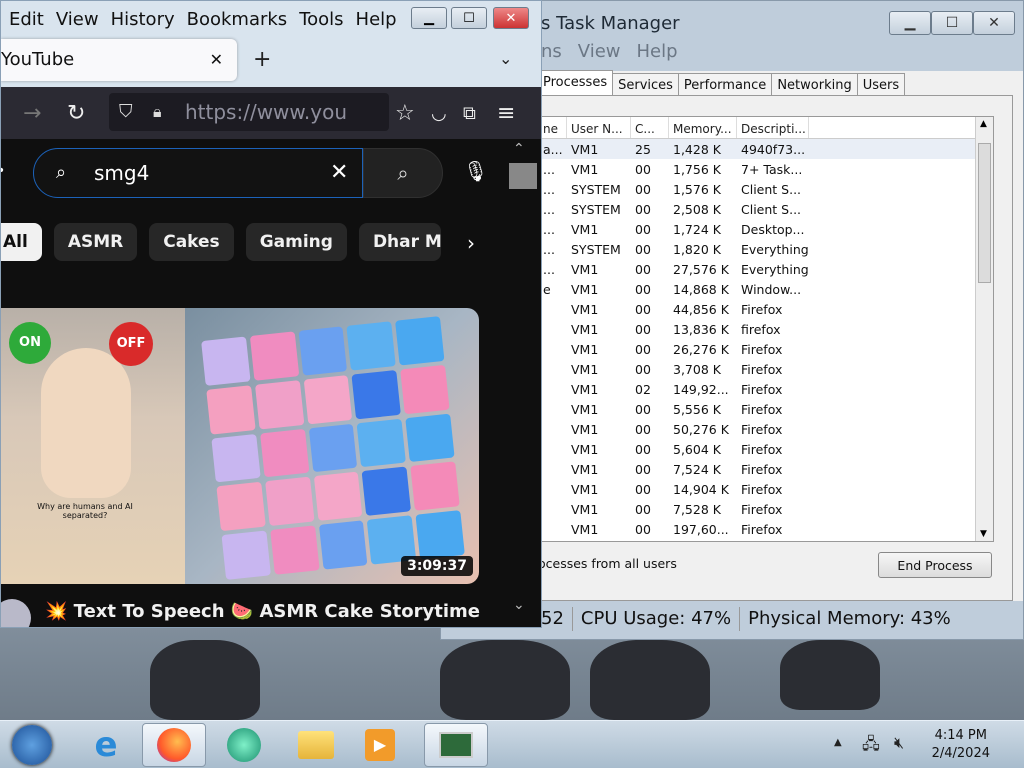 This screenshot has height=768, width=1024. I want to click on tab-networking: Networking, so click(814, 85).